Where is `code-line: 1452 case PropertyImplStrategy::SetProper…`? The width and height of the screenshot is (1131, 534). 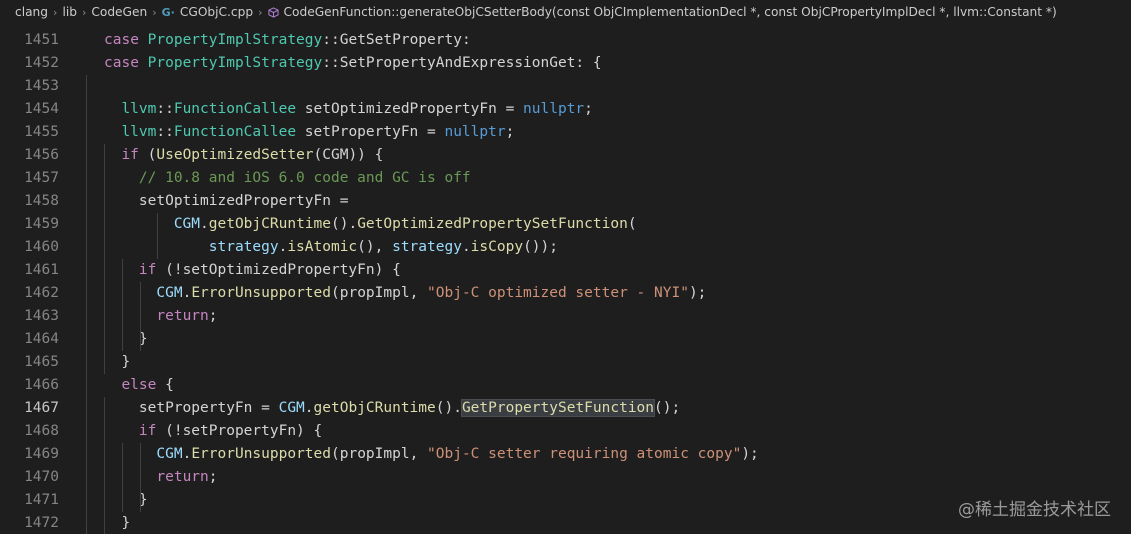
code-line: 1452 case PropertyImplStrategy::SetProper… is located at coordinates (565, 63).